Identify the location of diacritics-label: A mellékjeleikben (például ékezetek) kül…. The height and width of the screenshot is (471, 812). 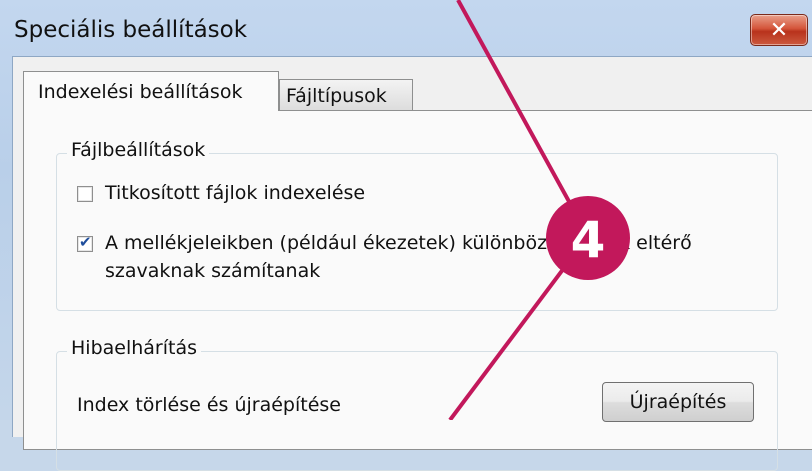
(398, 257).